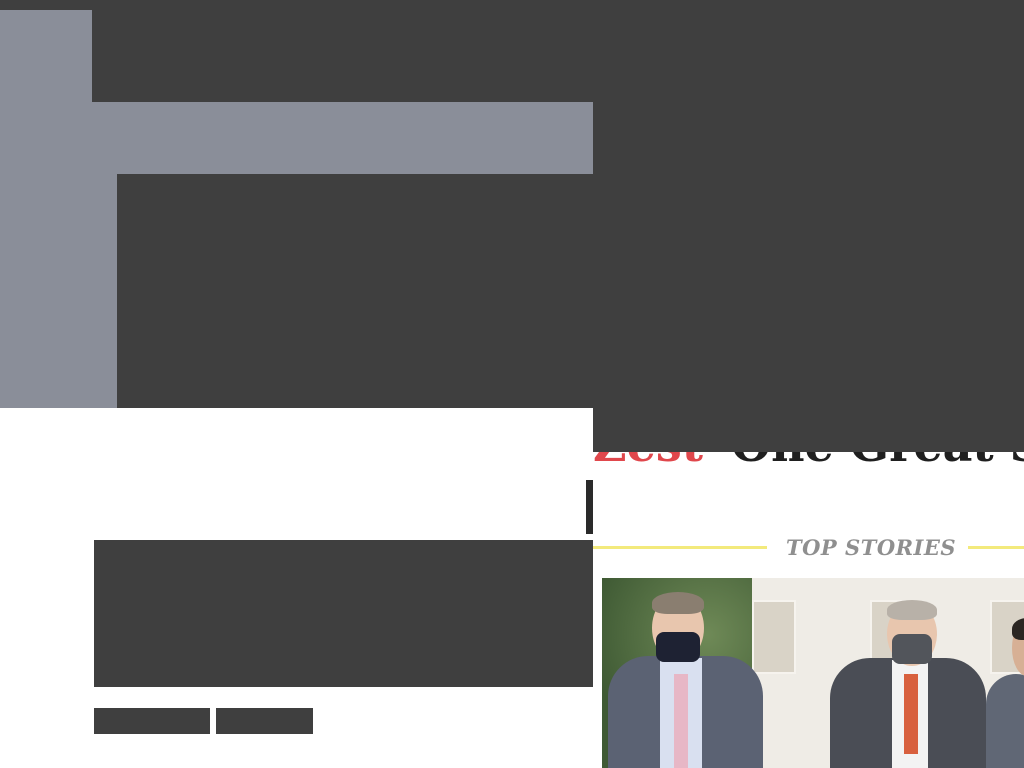 This screenshot has width=1024, height=768. Describe the element at coordinates (343, 613) in the screenshot. I see `overlay-content-block` at that location.